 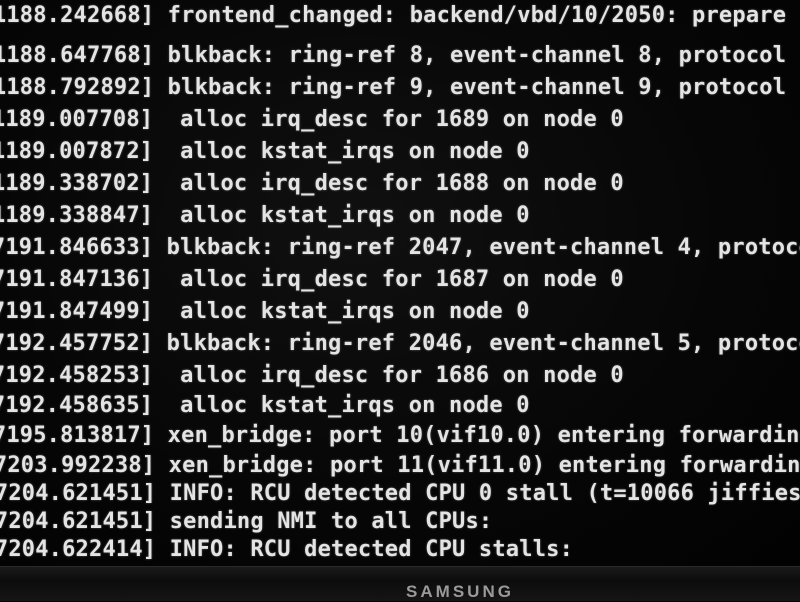 I want to click on monitor-brand-logo: SAMSUNG, so click(x=460, y=591).